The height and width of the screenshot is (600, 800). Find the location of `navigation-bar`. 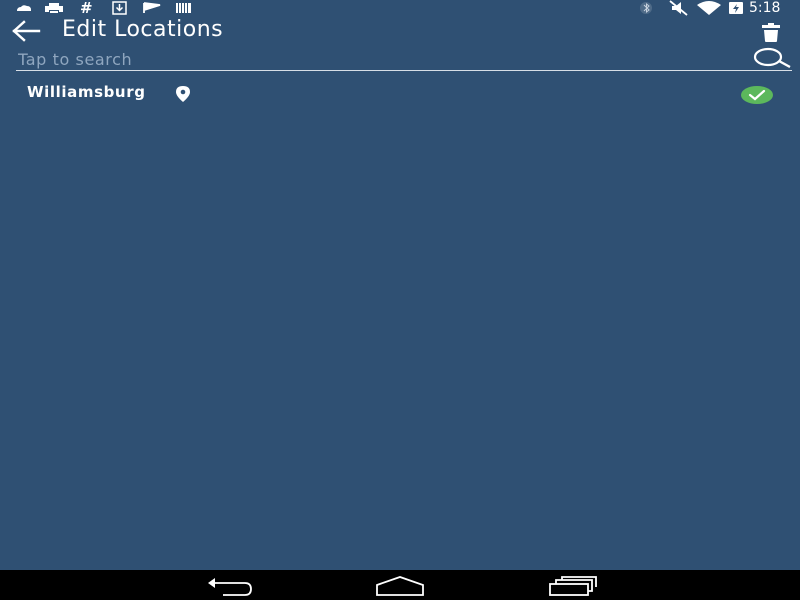

navigation-bar is located at coordinates (400, 585).